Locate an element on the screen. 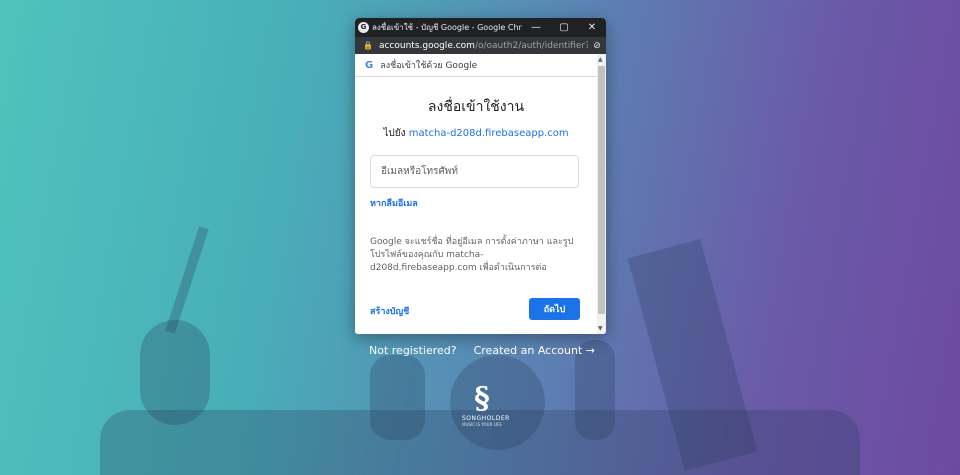 Image resolution: width=960 pixels, height=475 pixels. forgot-email-link: หากลืมอีเมล is located at coordinates (394, 203).